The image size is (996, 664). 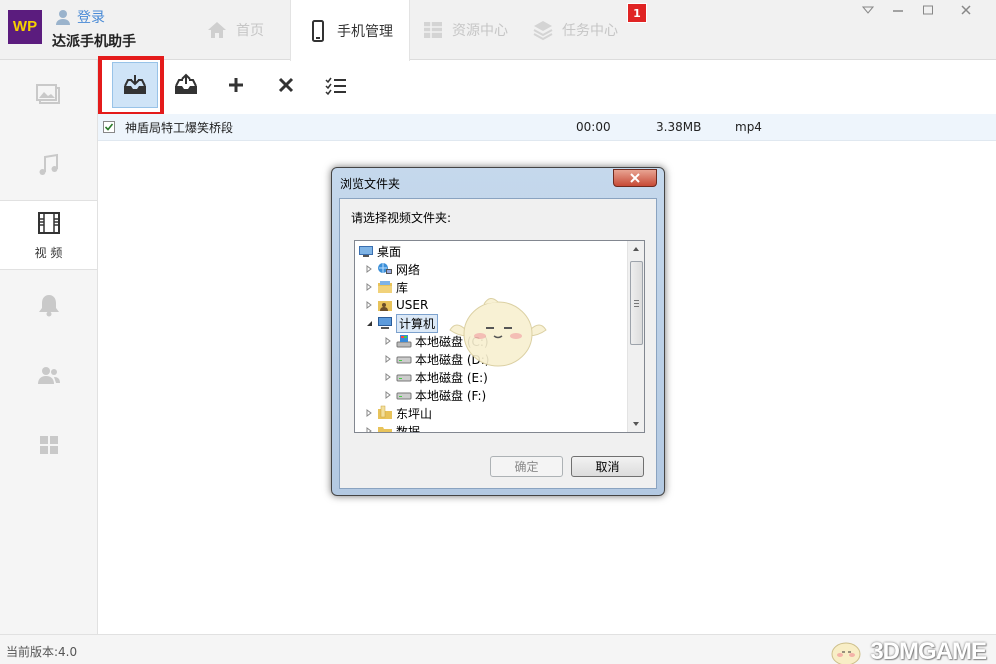 I want to click on app-logo: WP, so click(x=25, y=27).